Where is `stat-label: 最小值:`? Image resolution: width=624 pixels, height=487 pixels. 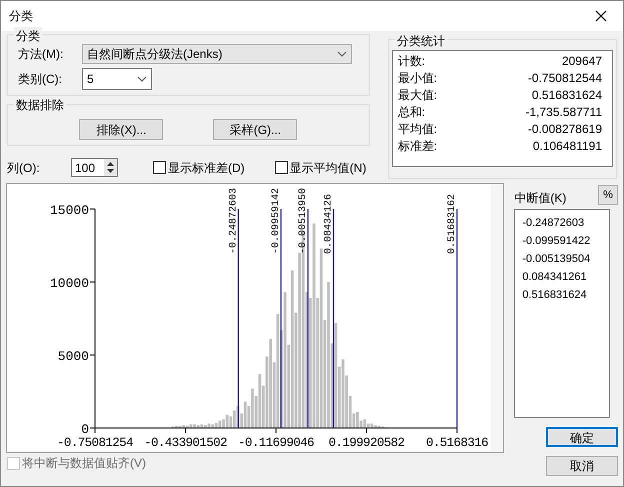 stat-label: 最小值: is located at coordinates (418, 78).